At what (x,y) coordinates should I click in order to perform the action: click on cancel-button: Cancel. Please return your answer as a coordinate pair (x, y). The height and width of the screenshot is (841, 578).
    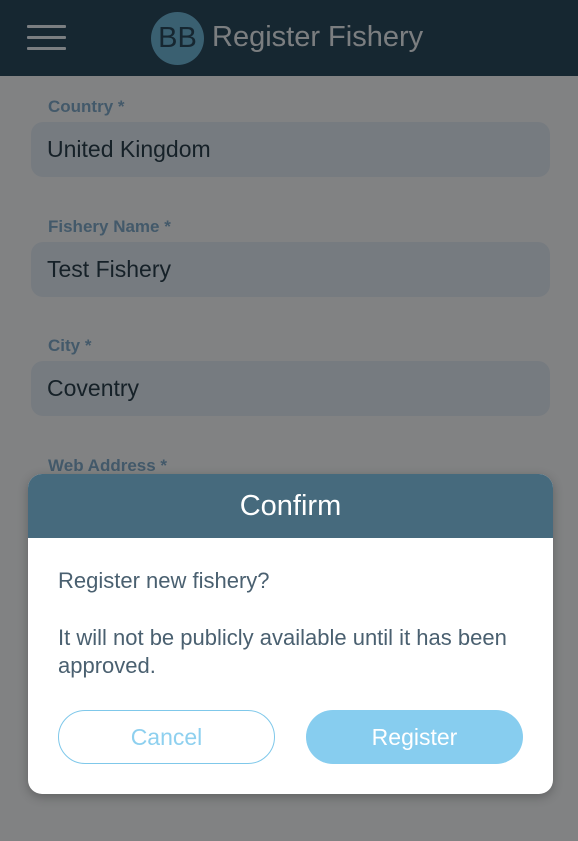
    Looking at the image, I should click on (166, 737).